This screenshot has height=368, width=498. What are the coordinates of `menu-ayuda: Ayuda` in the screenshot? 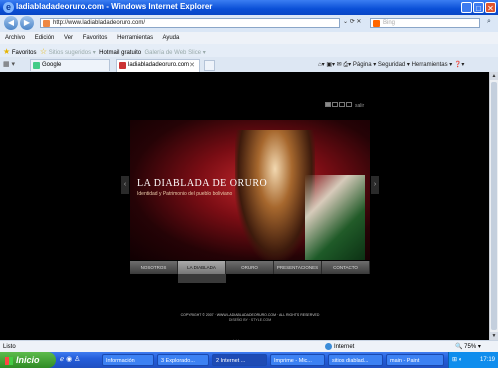 It's located at (170, 38).